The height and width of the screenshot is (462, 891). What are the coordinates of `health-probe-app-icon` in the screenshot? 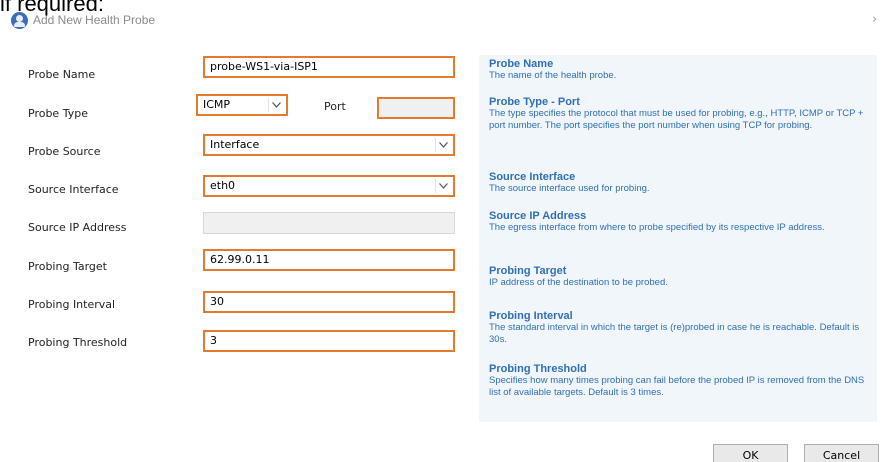 It's located at (19, 20).